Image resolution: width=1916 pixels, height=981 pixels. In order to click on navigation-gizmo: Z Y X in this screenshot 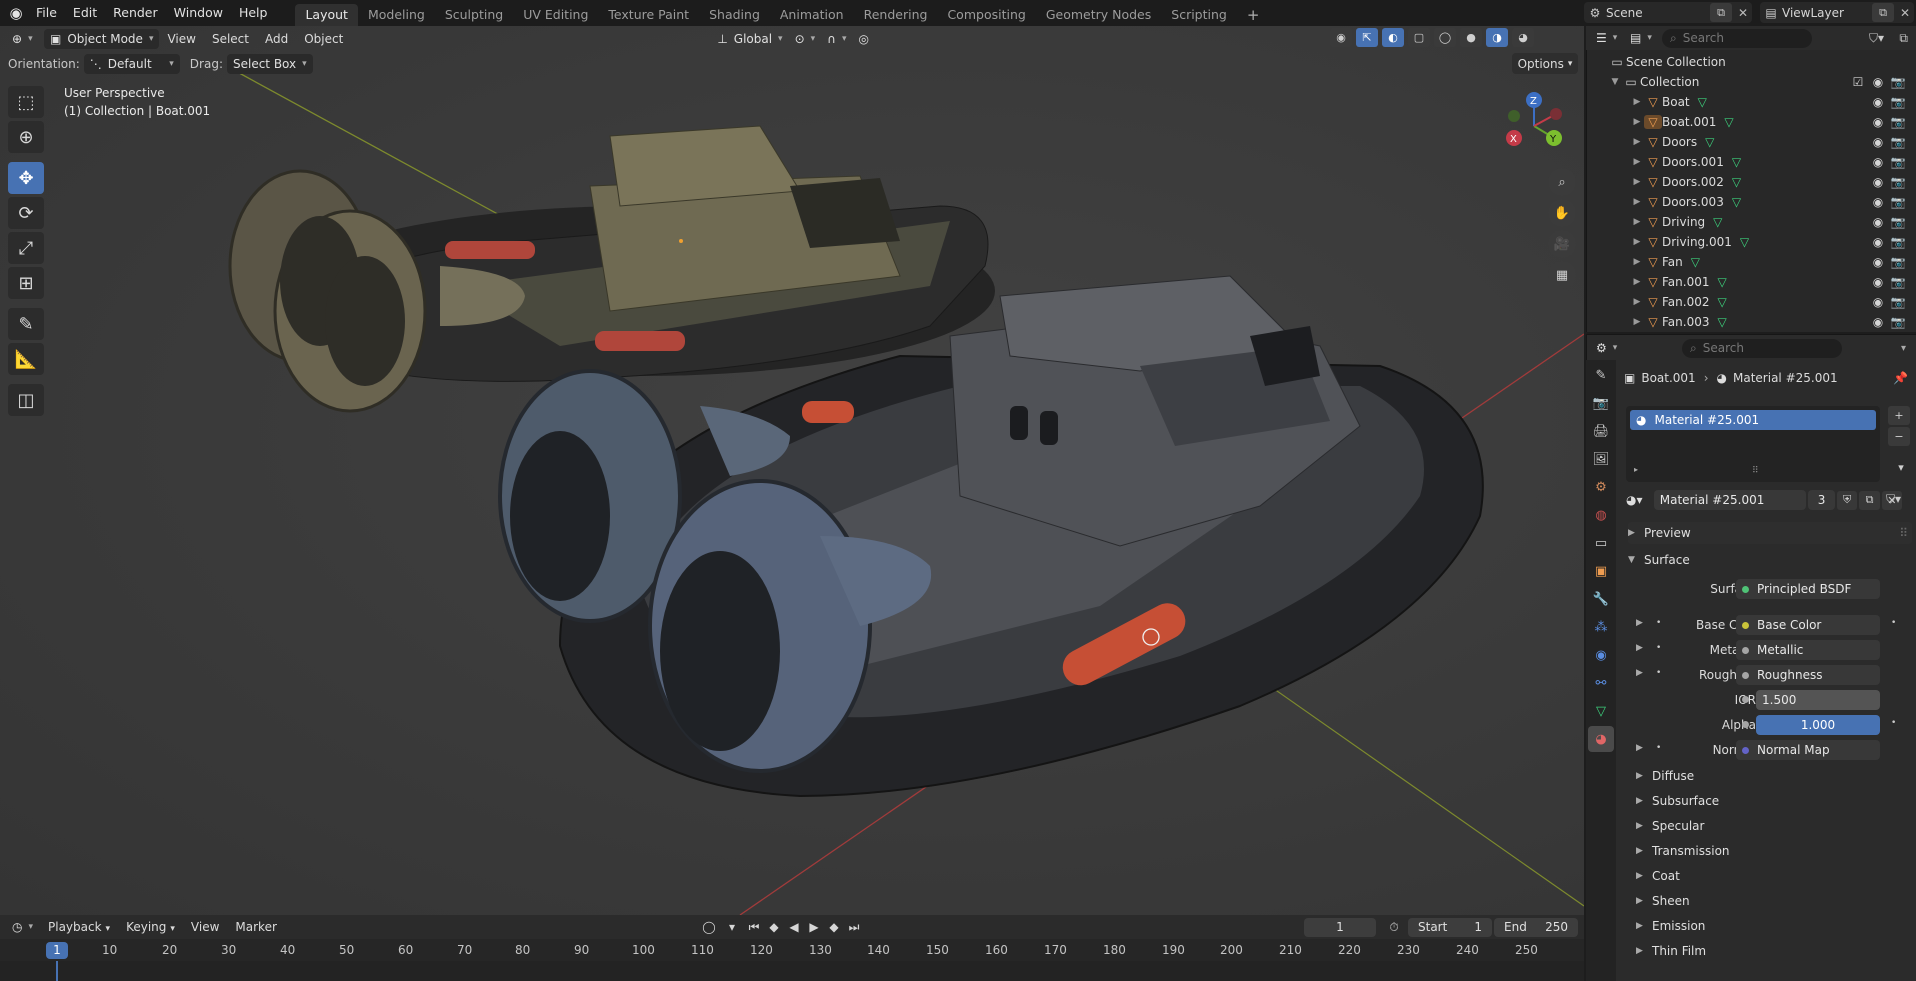, I will do `click(1534, 126)`.